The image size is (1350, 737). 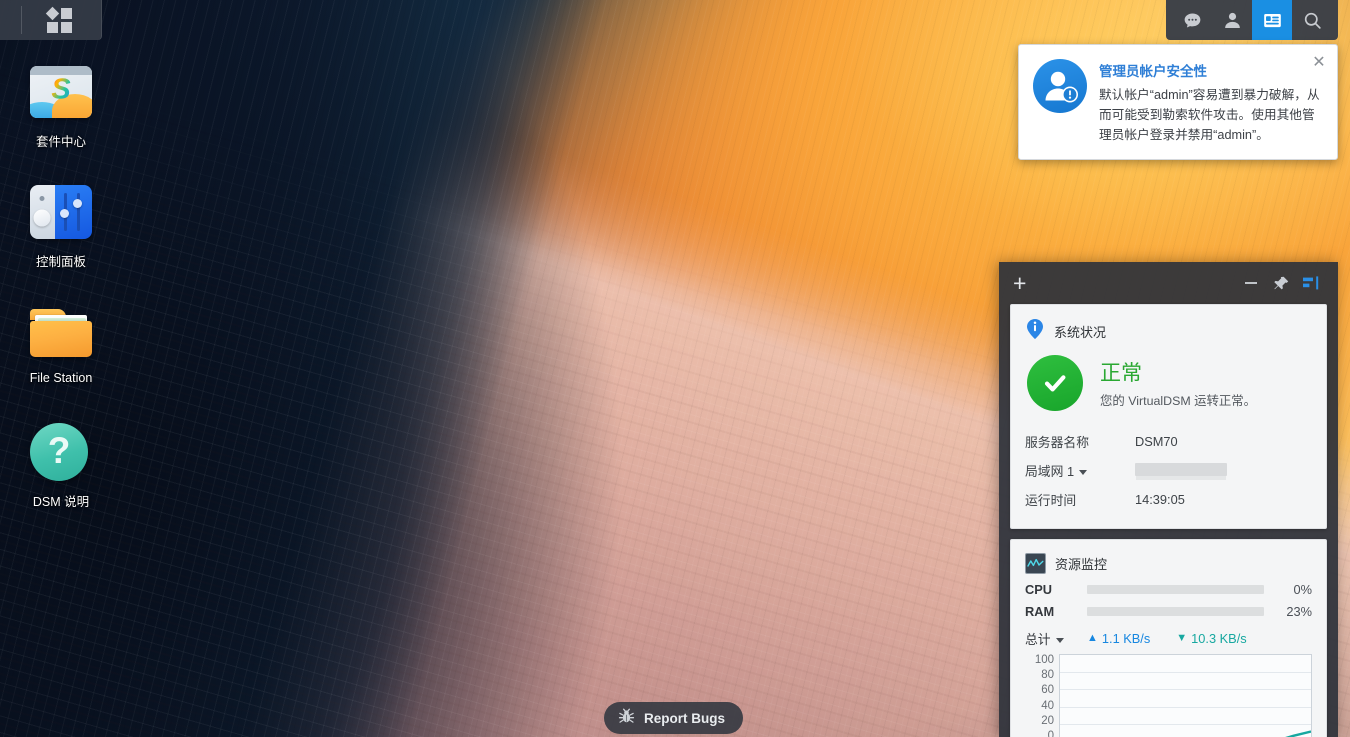 What do you see at coordinates (60, 262) in the screenshot?
I see `desktop-icon-label: 控制面板` at bounding box center [60, 262].